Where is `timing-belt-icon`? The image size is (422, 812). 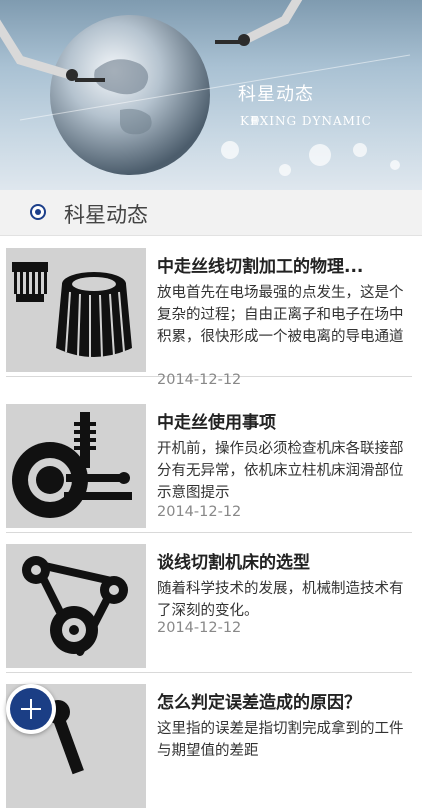 timing-belt-icon is located at coordinates (76, 606).